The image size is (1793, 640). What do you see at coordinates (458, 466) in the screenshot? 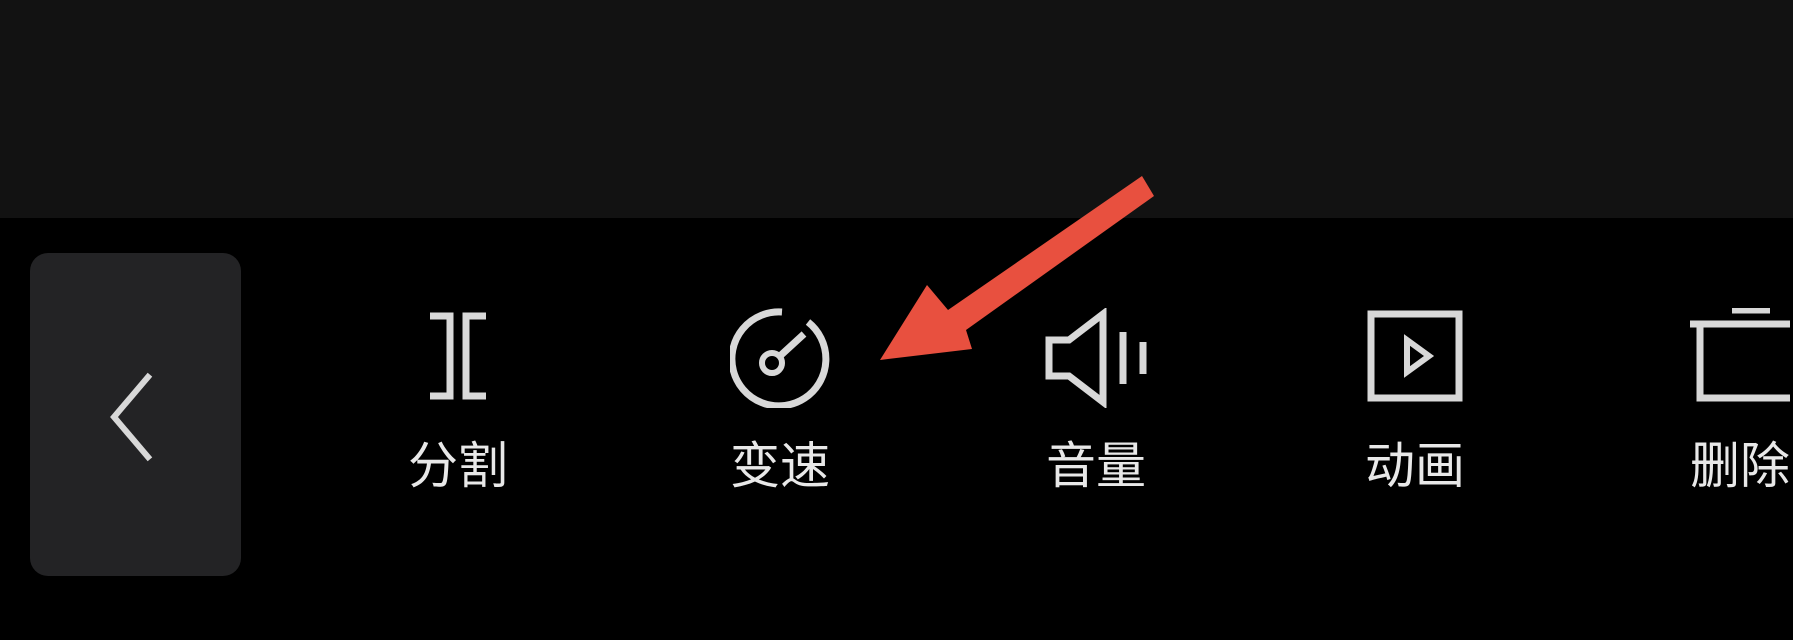
I see `tool-split-label: 分割` at bounding box center [458, 466].